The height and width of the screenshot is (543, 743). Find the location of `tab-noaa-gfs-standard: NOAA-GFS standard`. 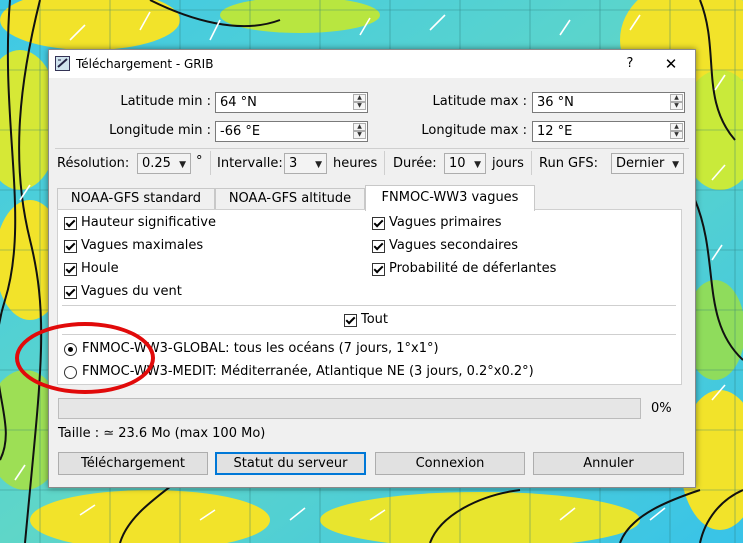

tab-noaa-gfs-standard: NOAA-GFS standard is located at coordinates (136, 199).